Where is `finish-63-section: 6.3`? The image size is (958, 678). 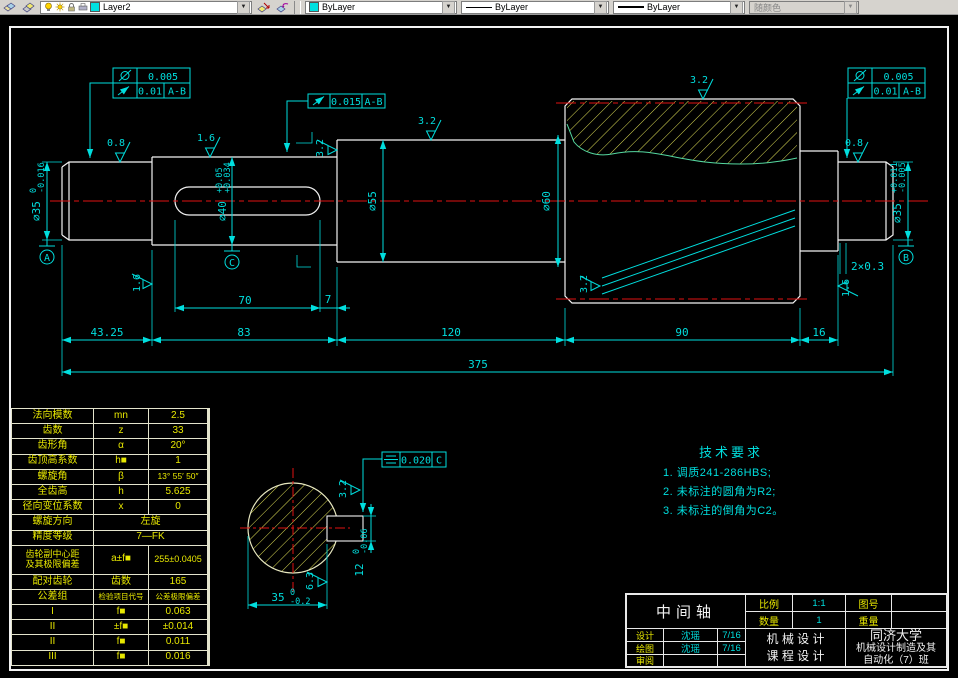
finish-63-section: 6.3 is located at coordinates (310, 581).